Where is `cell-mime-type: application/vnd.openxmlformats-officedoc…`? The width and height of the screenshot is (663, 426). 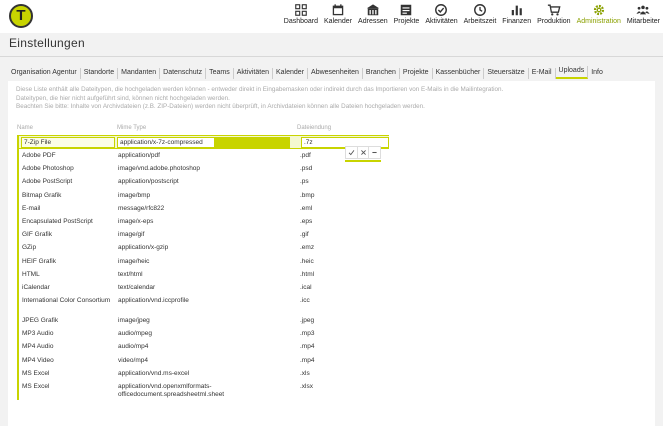
cell-mime-type: application/vnd.openxmlformats-officedoc… is located at coordinates (171, 390).